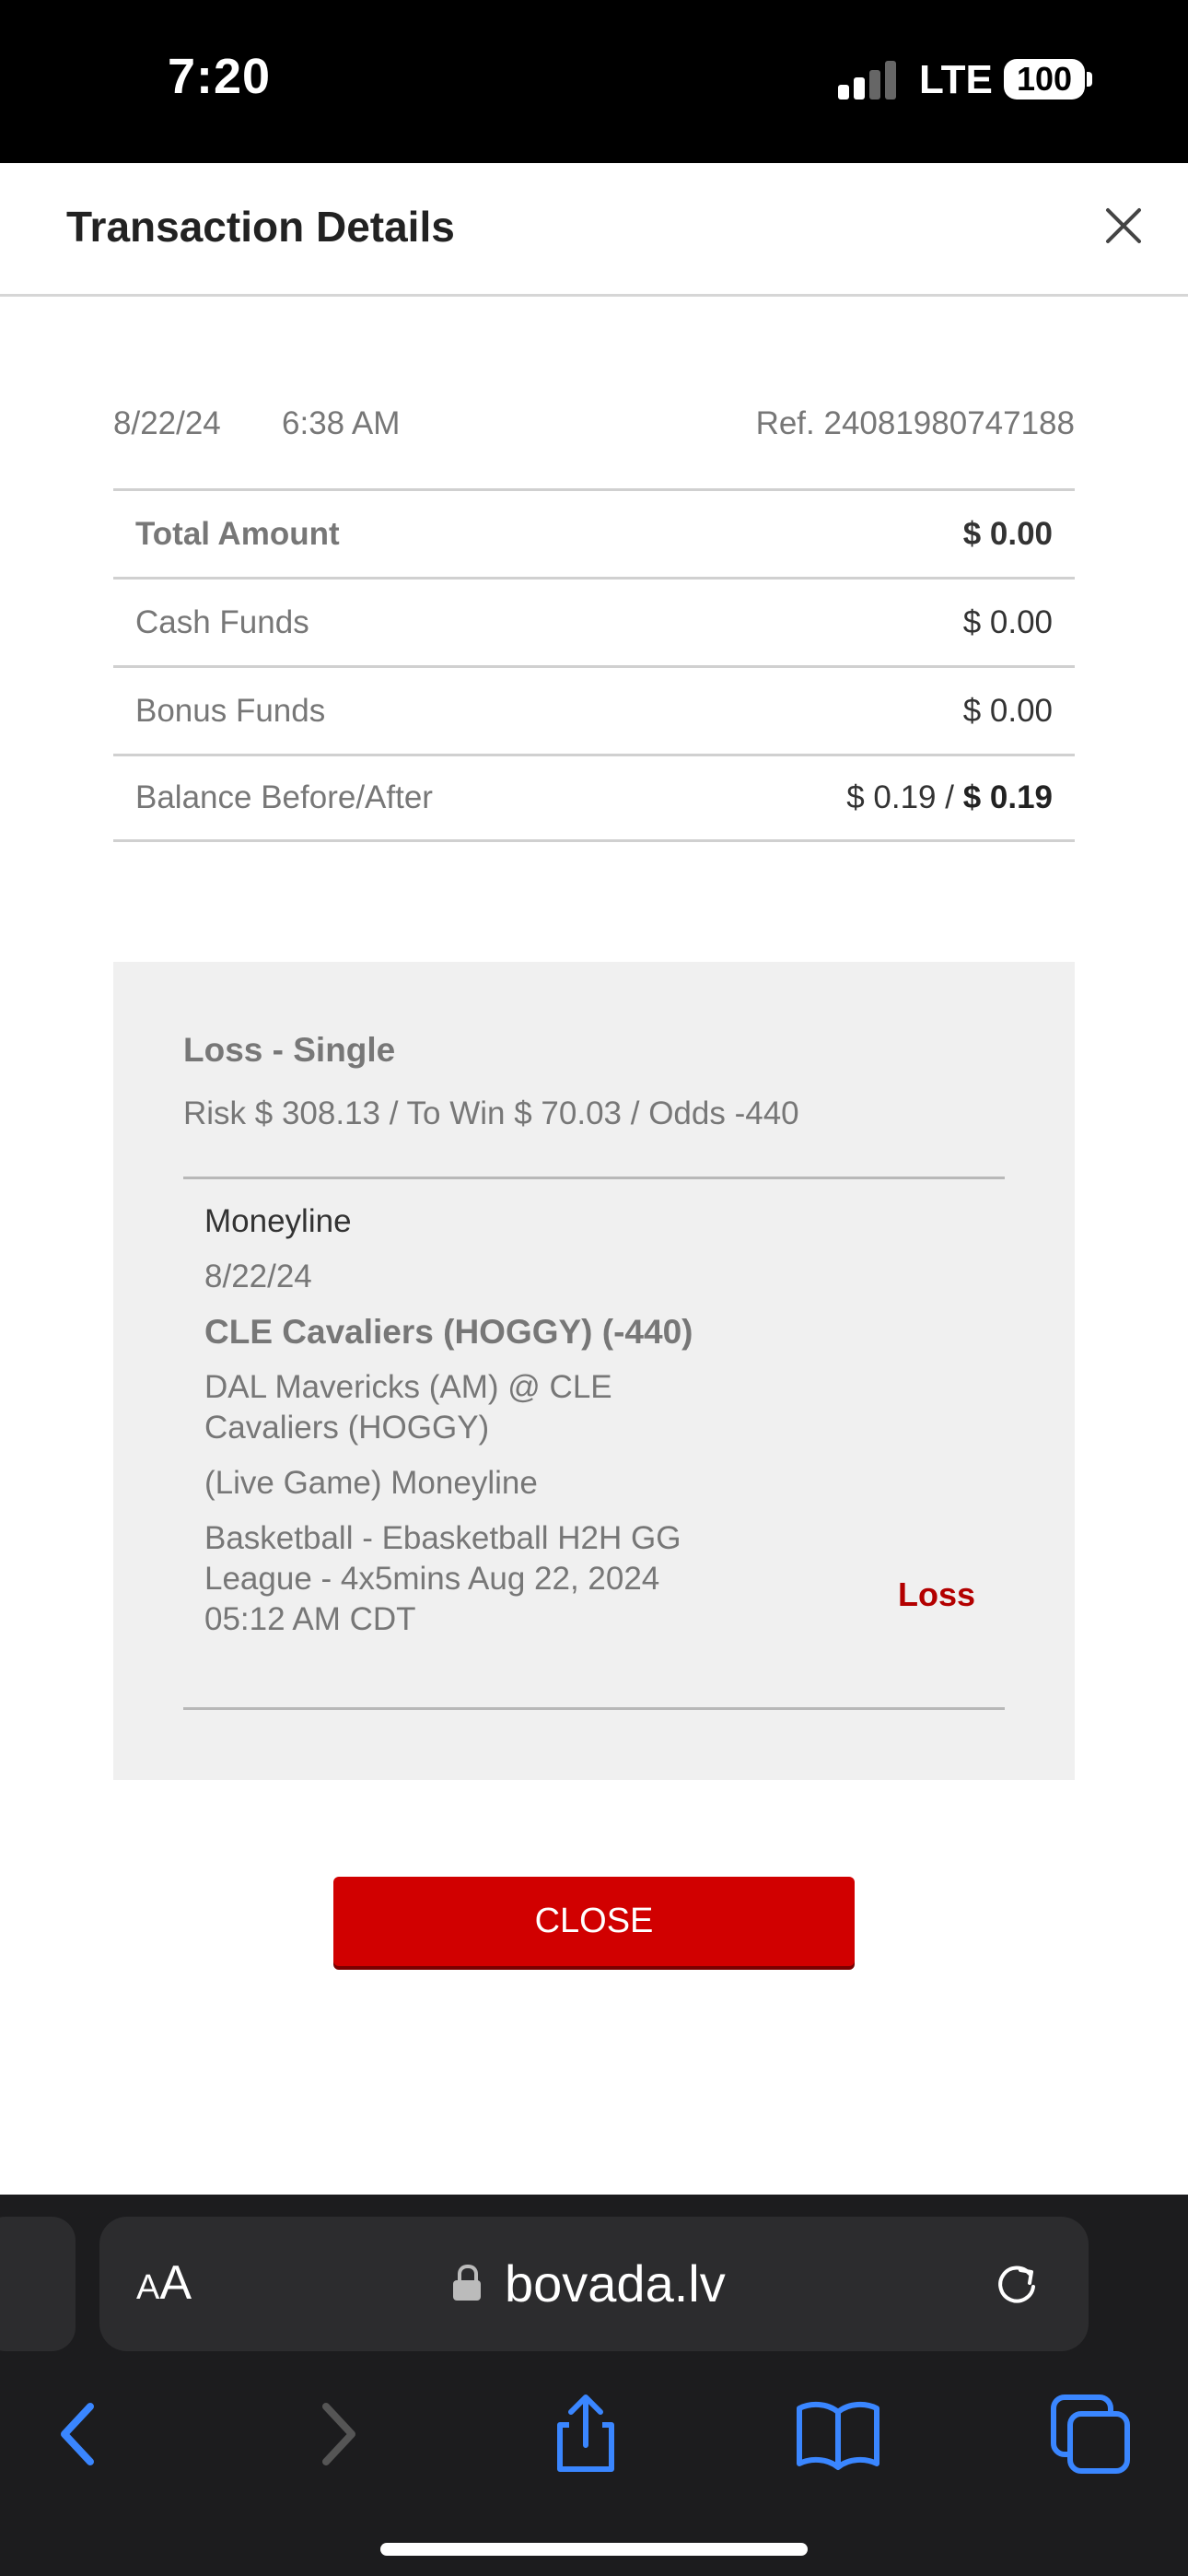  Describe the element at coordinates (594, 709) in the screenshot. I see `summary-row-bonus: Bonus Funds $ 0.00` at that location.